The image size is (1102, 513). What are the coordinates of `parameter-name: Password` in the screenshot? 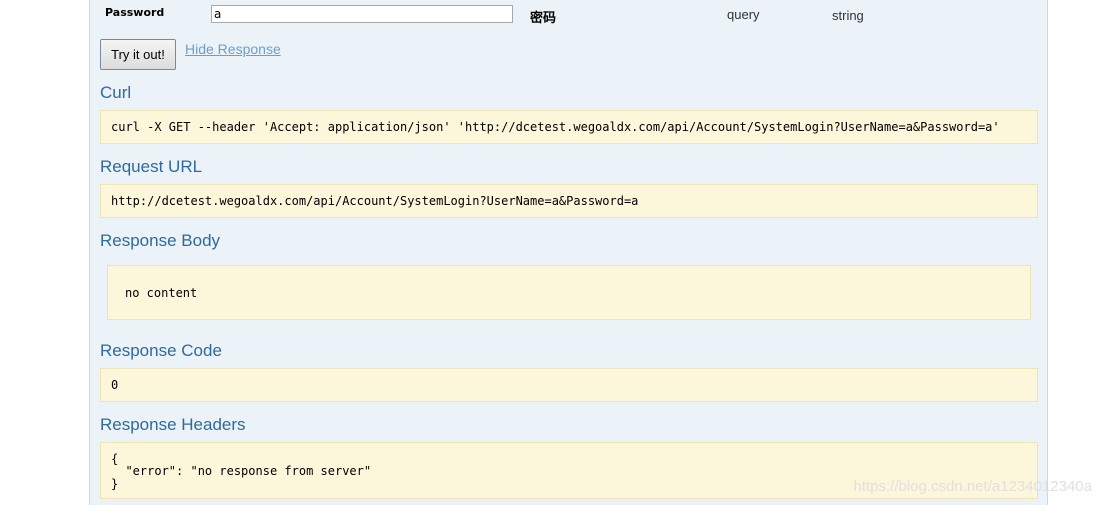 It's located at (135, 12).